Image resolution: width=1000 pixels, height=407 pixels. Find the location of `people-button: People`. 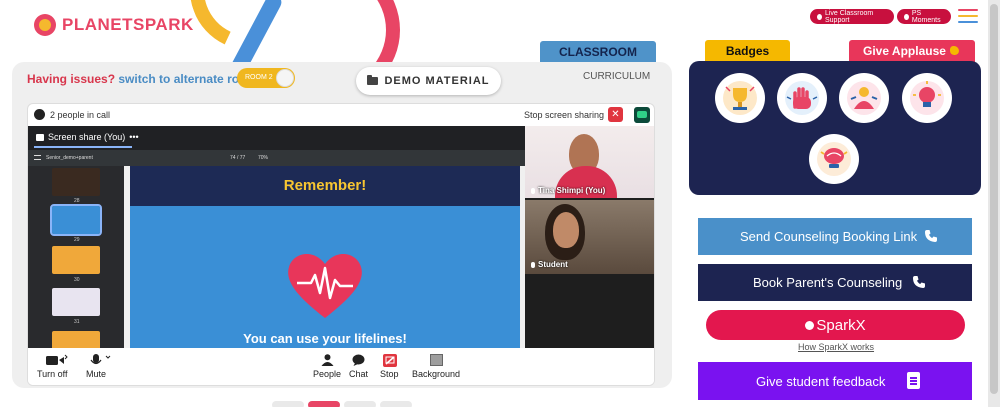

people-button: People is located at coordinates (327, 366).